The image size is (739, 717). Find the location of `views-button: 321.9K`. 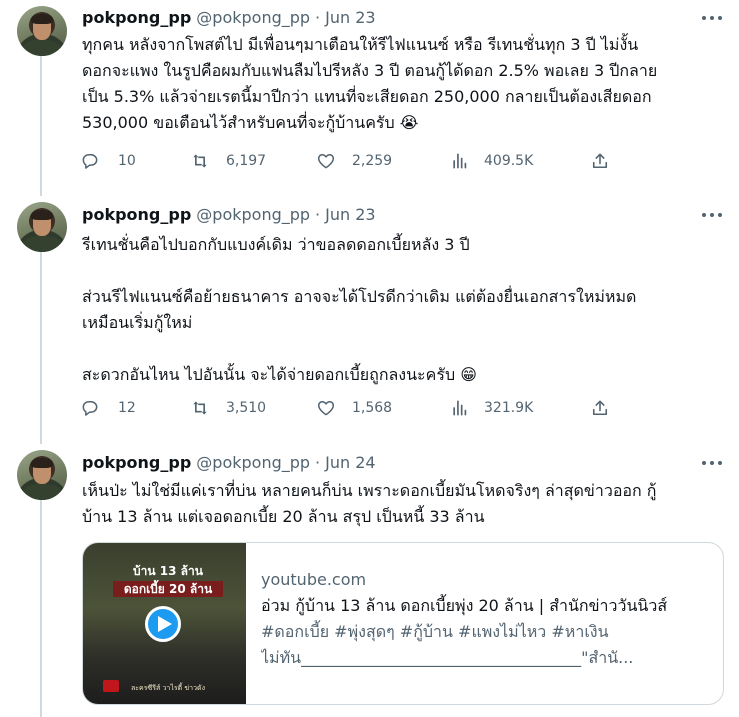

views-button: 321.9K is located at coordinates (491, 408).